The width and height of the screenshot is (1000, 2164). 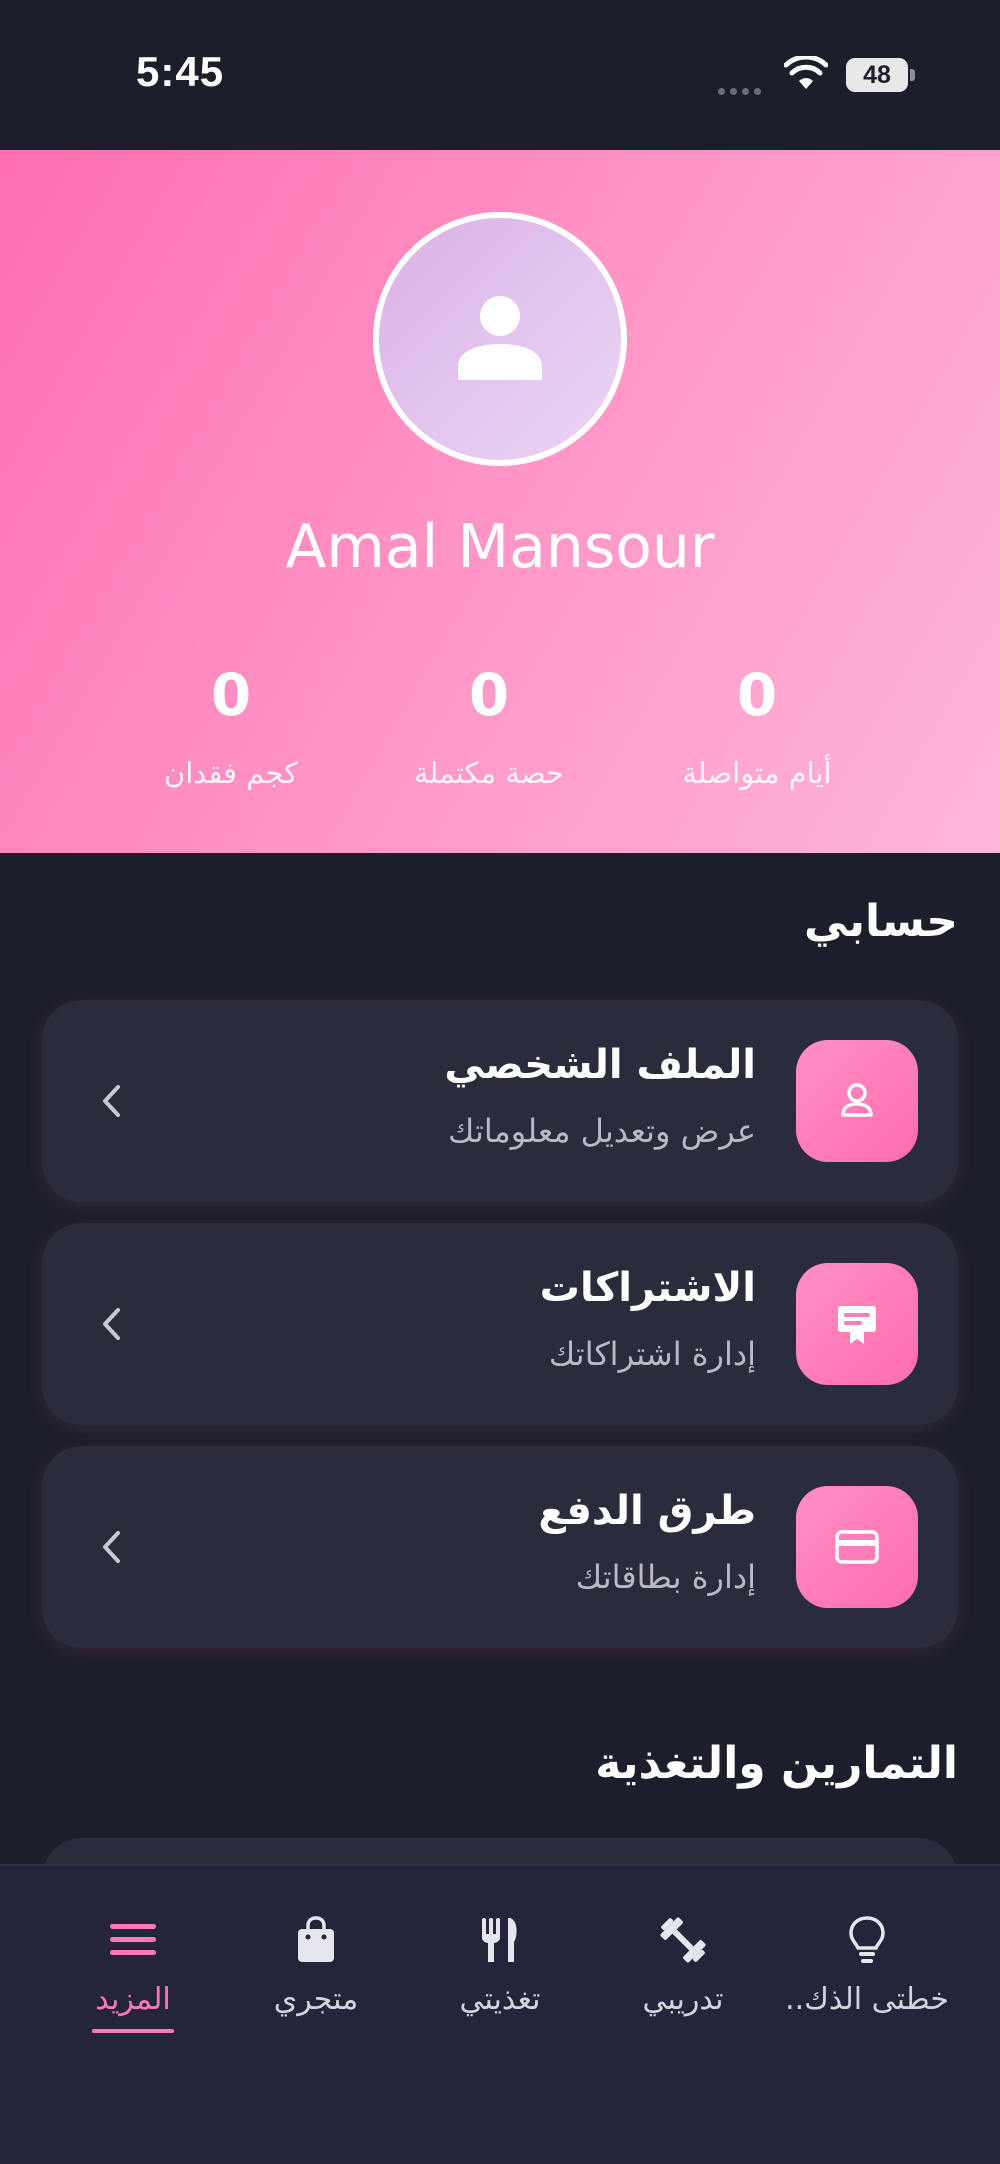 What do you see at coordinates (600, 1065) in the screenshot?
I see `menu-item-title: الملف الشخصي` at bounding box center [600, 1065].